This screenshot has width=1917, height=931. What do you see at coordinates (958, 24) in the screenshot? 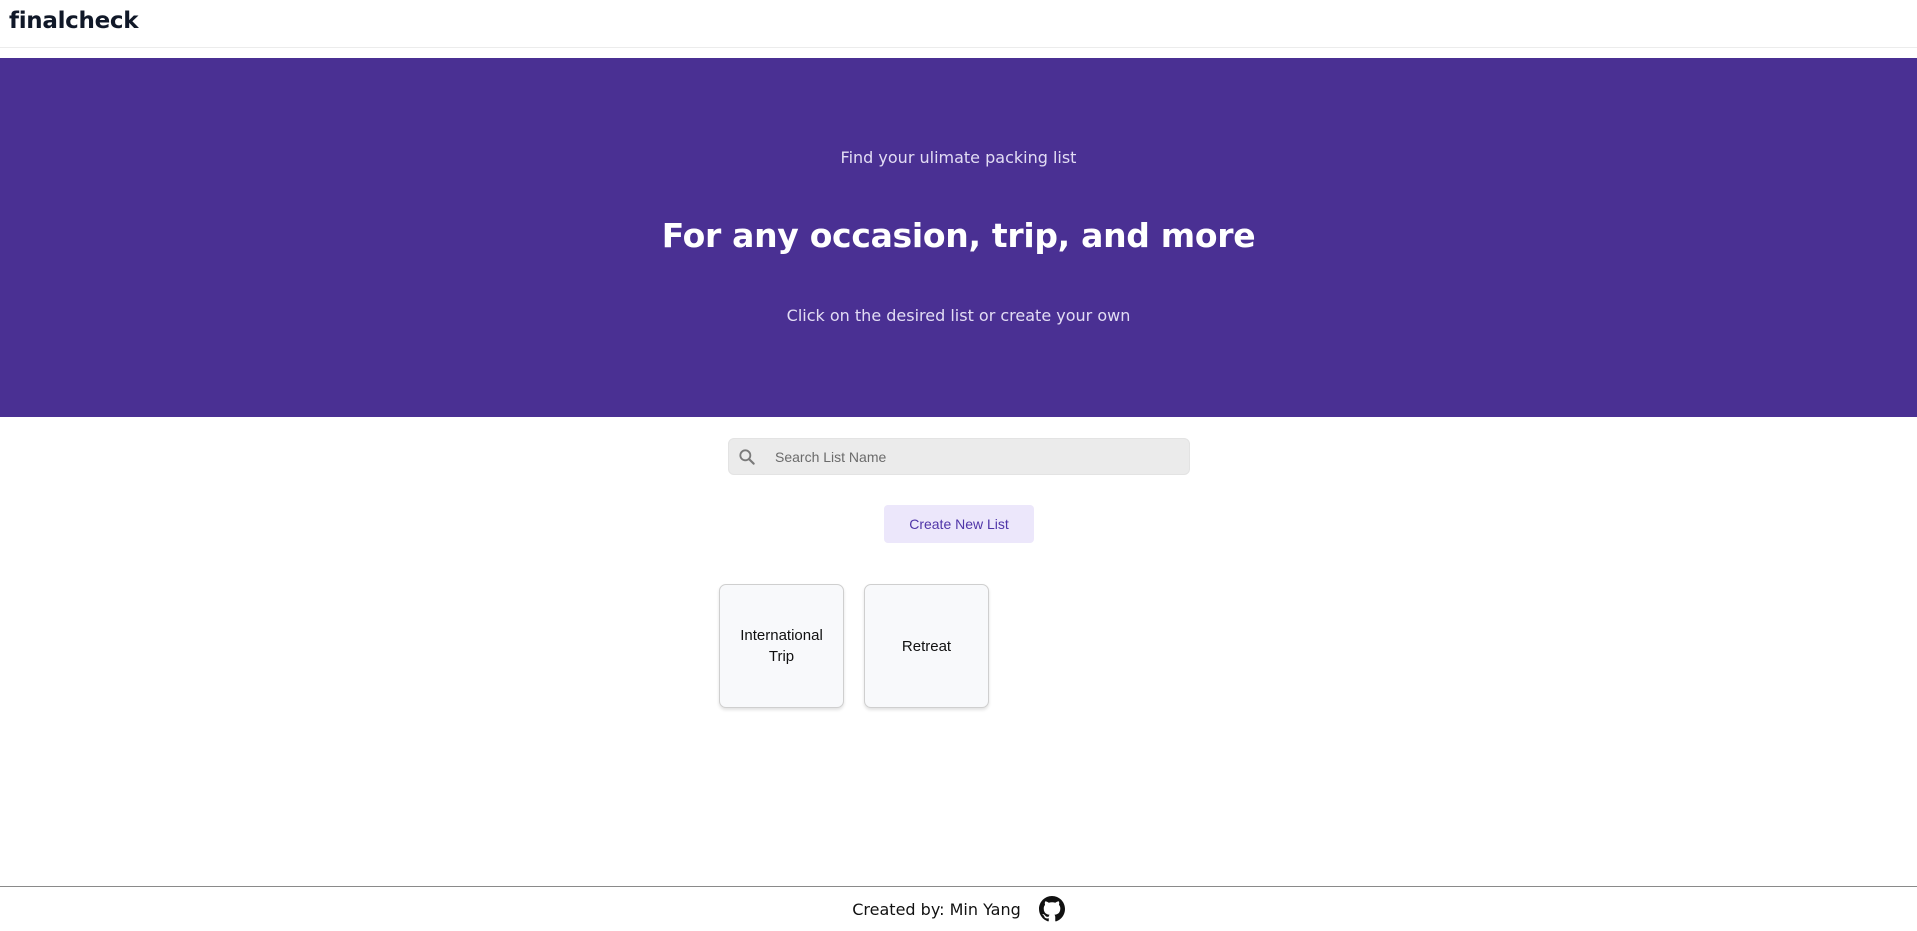
I see `top-navigation-bar: finalcheck` at bounding box center [958, 24].